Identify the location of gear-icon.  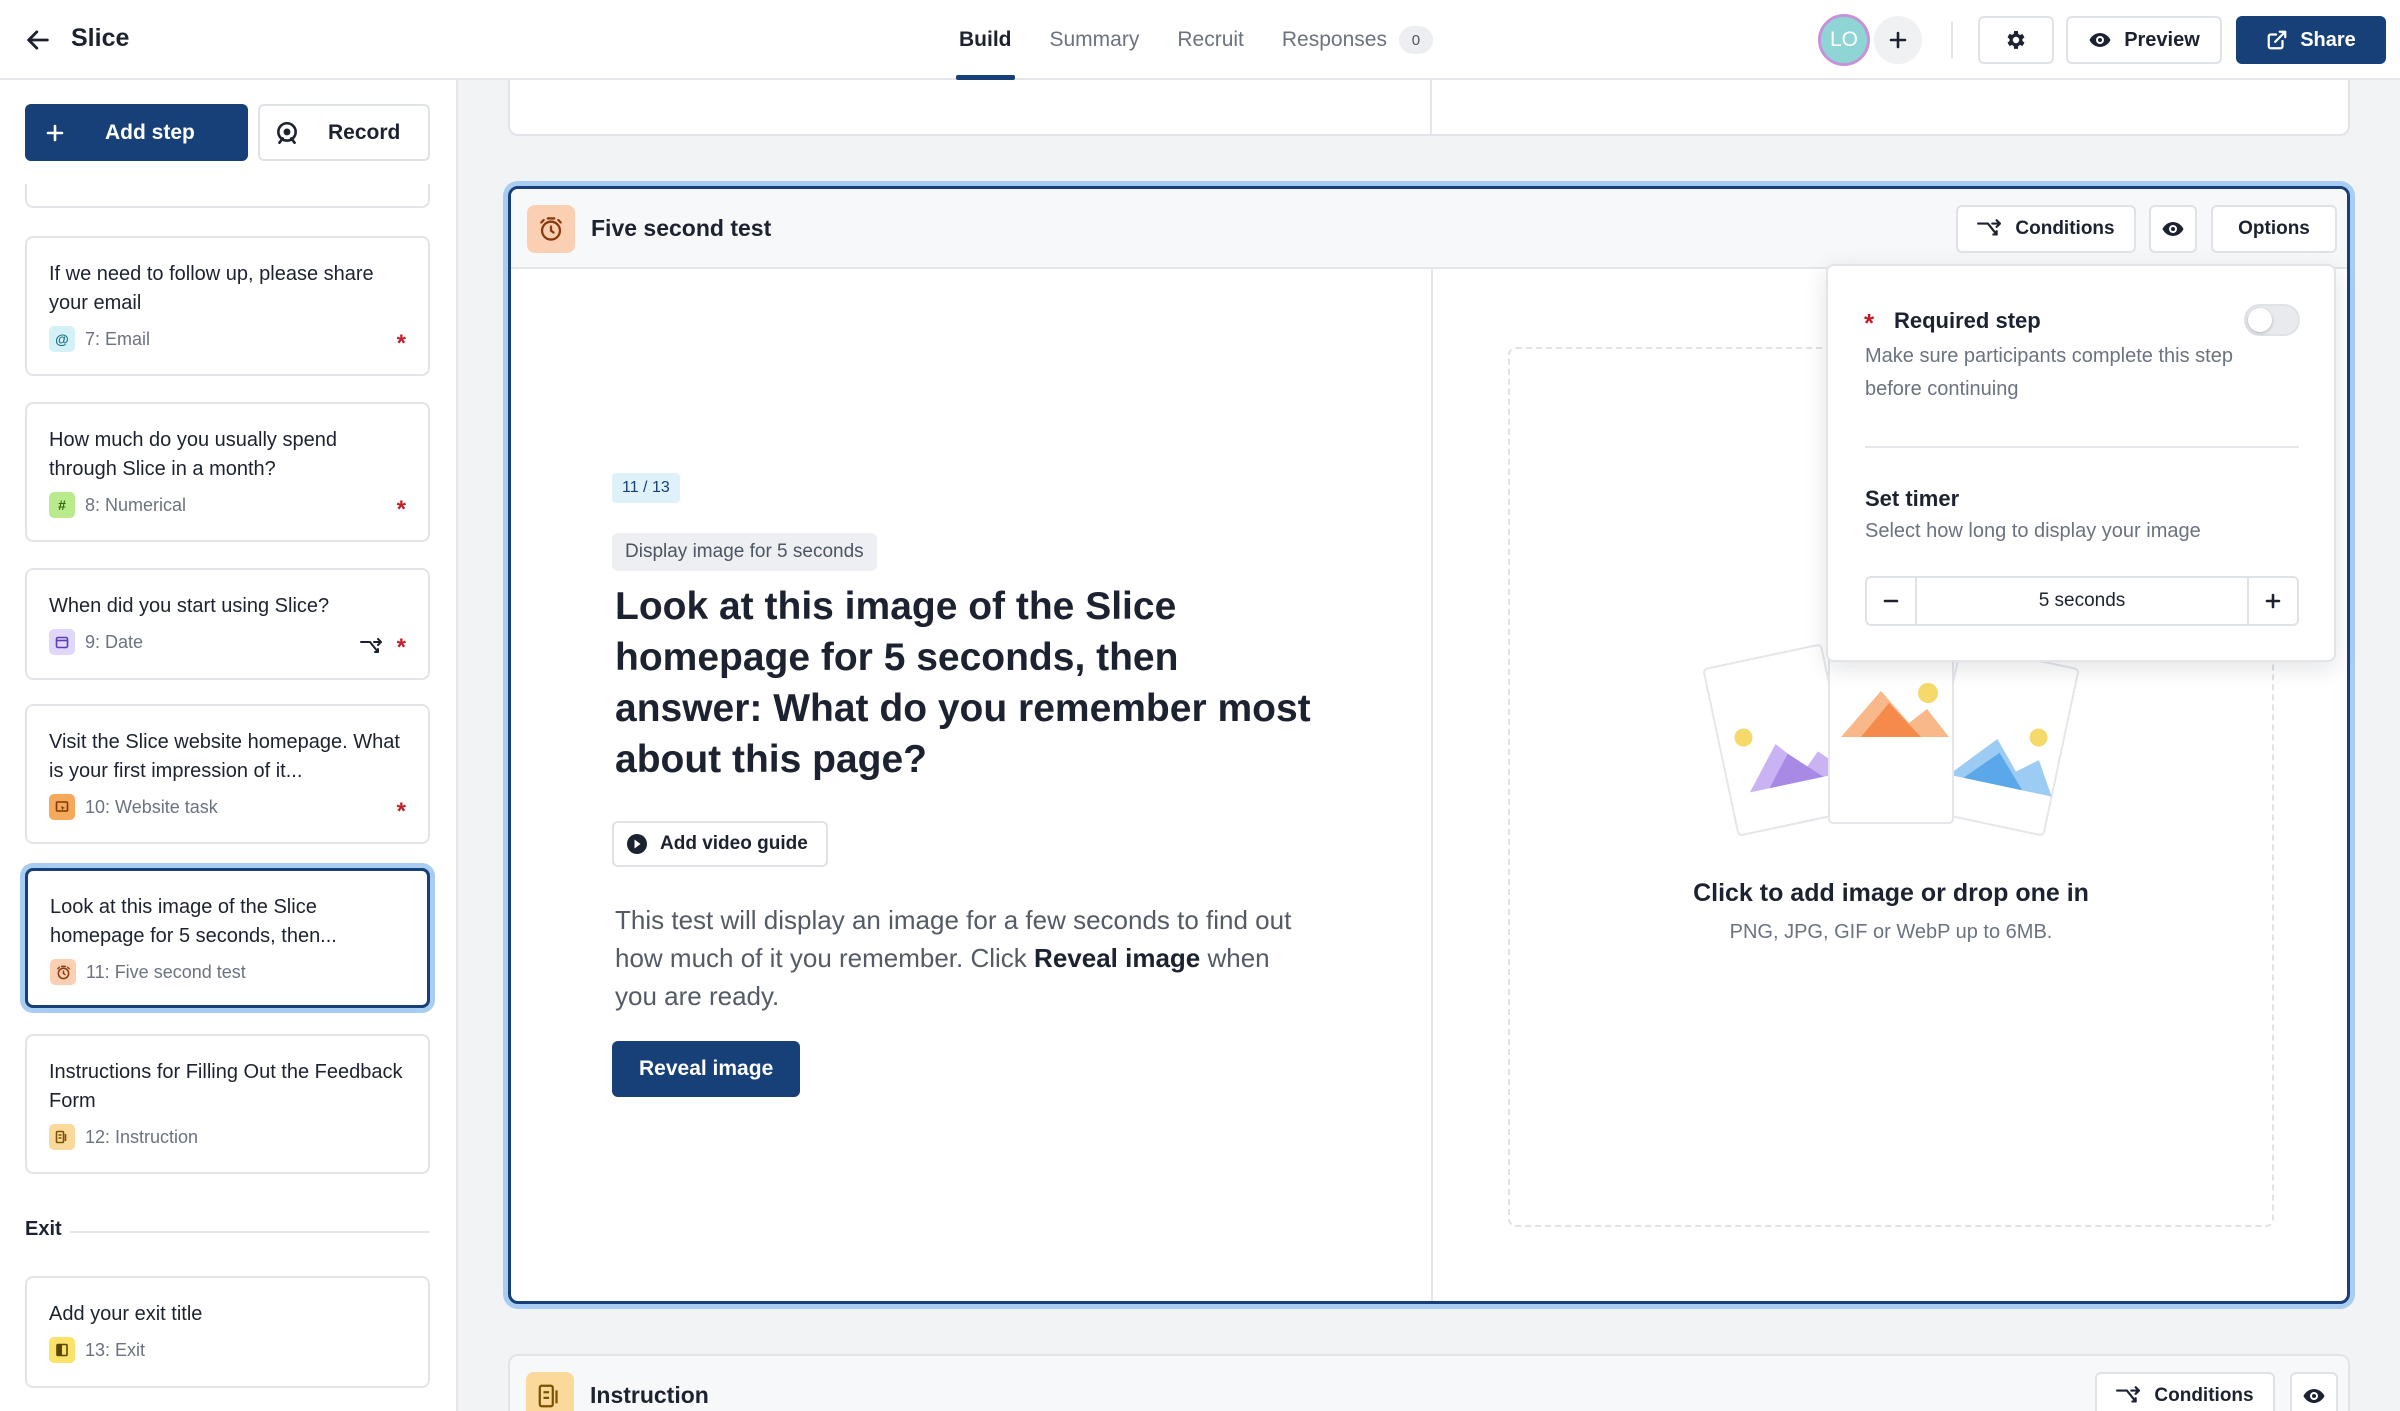
(2016, 40).